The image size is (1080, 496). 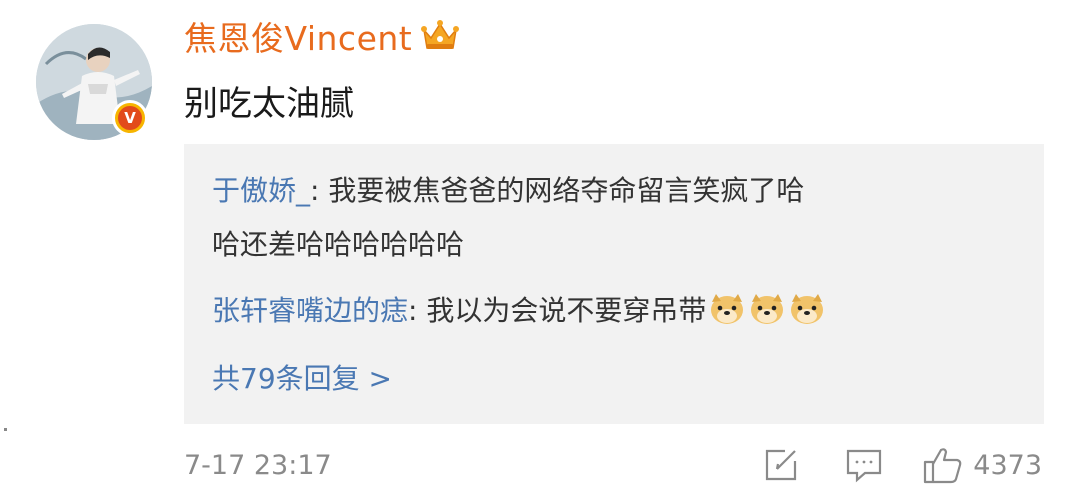 I want to click on reply-item-continuation: 哈还差哈哈哈哈哈哈, so click(x=338, y=245).